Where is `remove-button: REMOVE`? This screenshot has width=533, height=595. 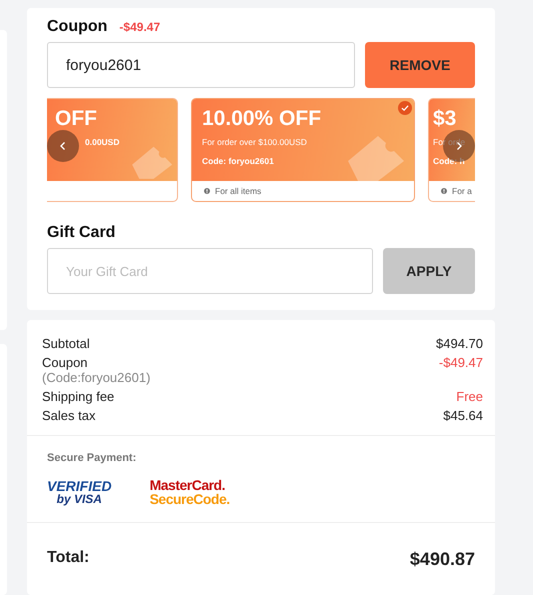 remove-button: REMOVE is located at coordinates (420, 65).